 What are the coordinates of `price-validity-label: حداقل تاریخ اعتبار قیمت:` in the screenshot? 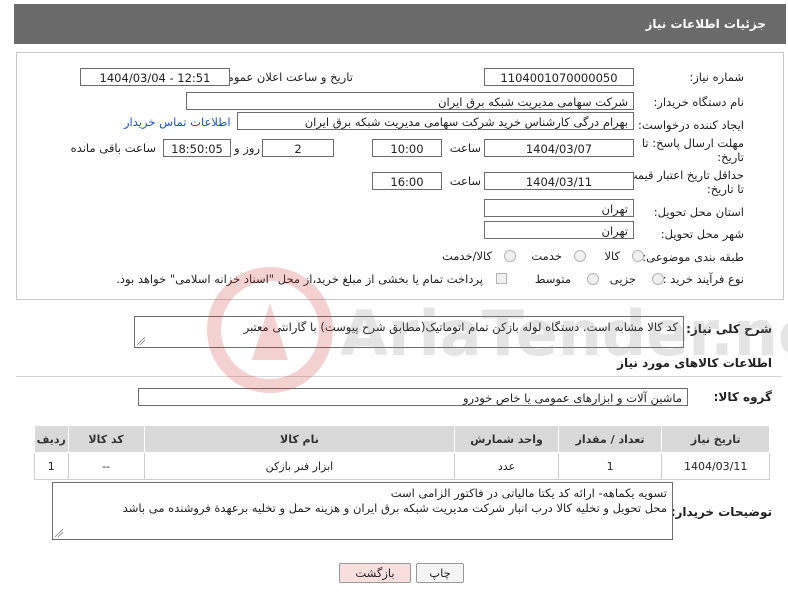 It's located at (683, 175).